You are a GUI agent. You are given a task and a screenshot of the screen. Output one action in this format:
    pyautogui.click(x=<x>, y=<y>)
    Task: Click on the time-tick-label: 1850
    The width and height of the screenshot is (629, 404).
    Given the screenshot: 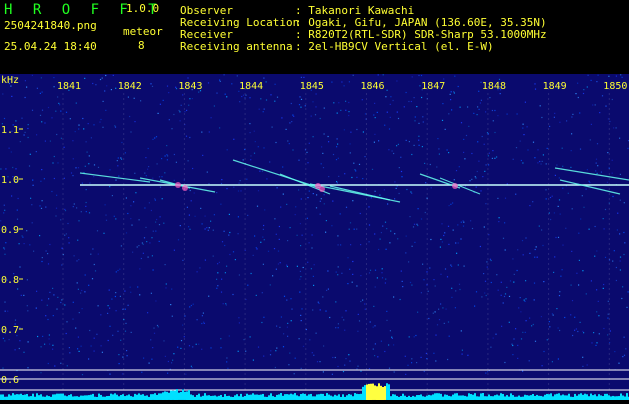 What is the action you would take?
    pyautogui.click(x=615, y=86)
    